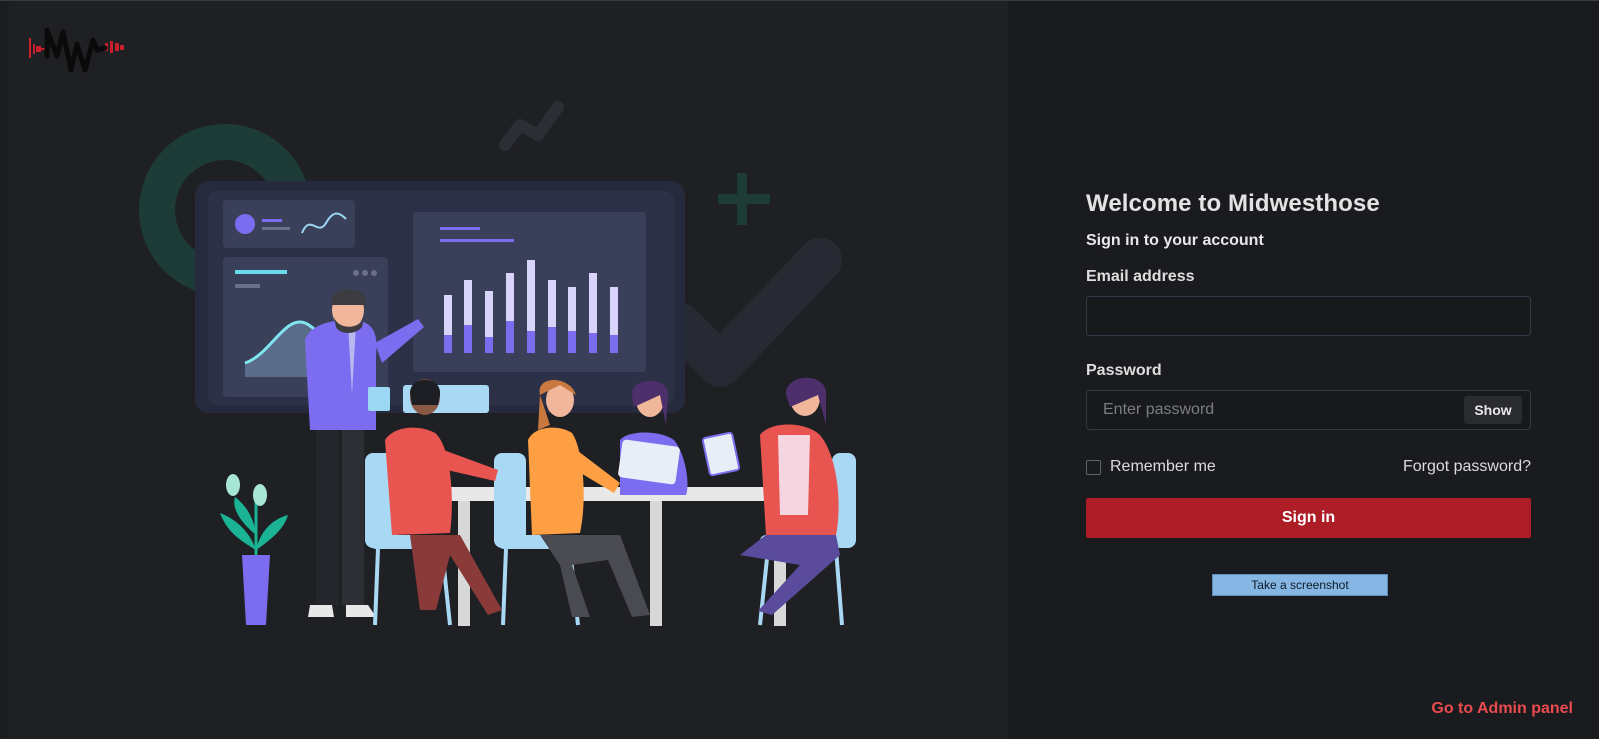 The width and height of the screenshot is (1599, 739). What do you see at coordinates (1093, 467) in the screenshot?
I see `remember-checkbox` at bounding box center [1093, 467].